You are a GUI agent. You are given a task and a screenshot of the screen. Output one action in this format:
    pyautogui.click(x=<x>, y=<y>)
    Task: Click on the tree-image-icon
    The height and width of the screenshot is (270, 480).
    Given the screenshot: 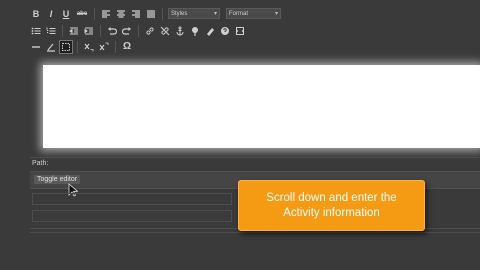 What is the action you would take?
    pyautogui.click(x=195, y=31)
    